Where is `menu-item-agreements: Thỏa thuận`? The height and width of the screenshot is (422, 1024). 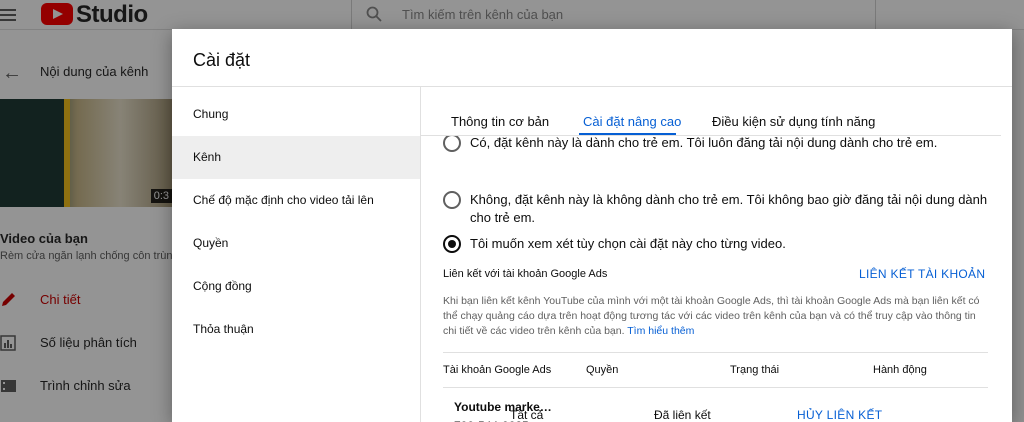
menu-item-agreements: Thỏa thuận is located at coordinates (296, 329).